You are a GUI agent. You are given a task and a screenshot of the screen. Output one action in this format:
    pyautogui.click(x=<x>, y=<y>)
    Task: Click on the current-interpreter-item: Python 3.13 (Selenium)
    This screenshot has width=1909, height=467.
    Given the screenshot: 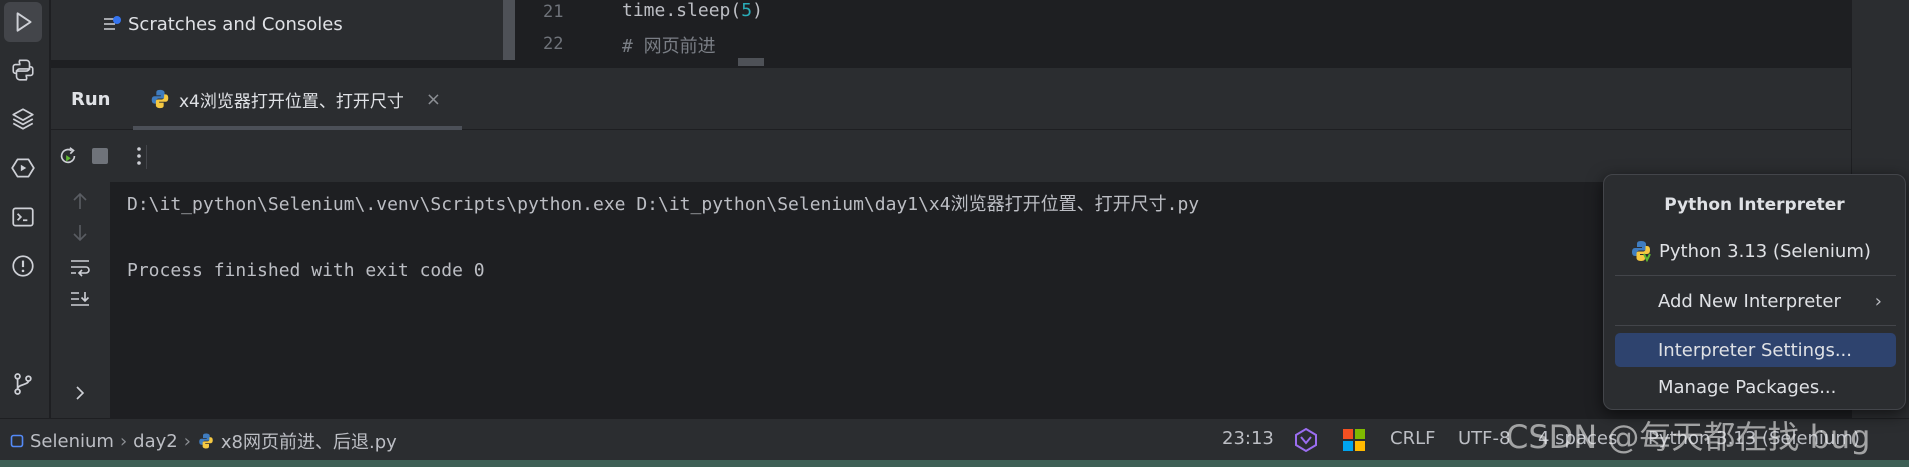 What is the action you would take?
    pyautogui.click(x=1755, y=251)
    